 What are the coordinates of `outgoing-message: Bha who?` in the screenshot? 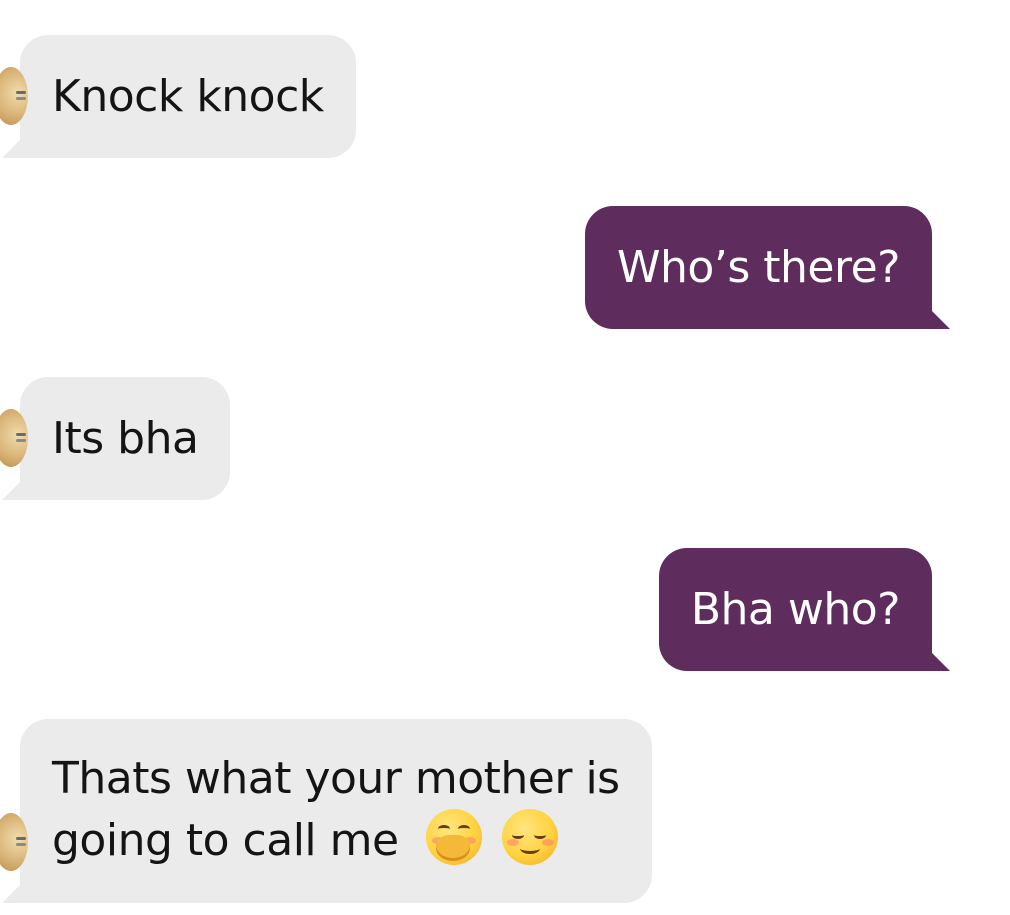 It's located at (795, 609).